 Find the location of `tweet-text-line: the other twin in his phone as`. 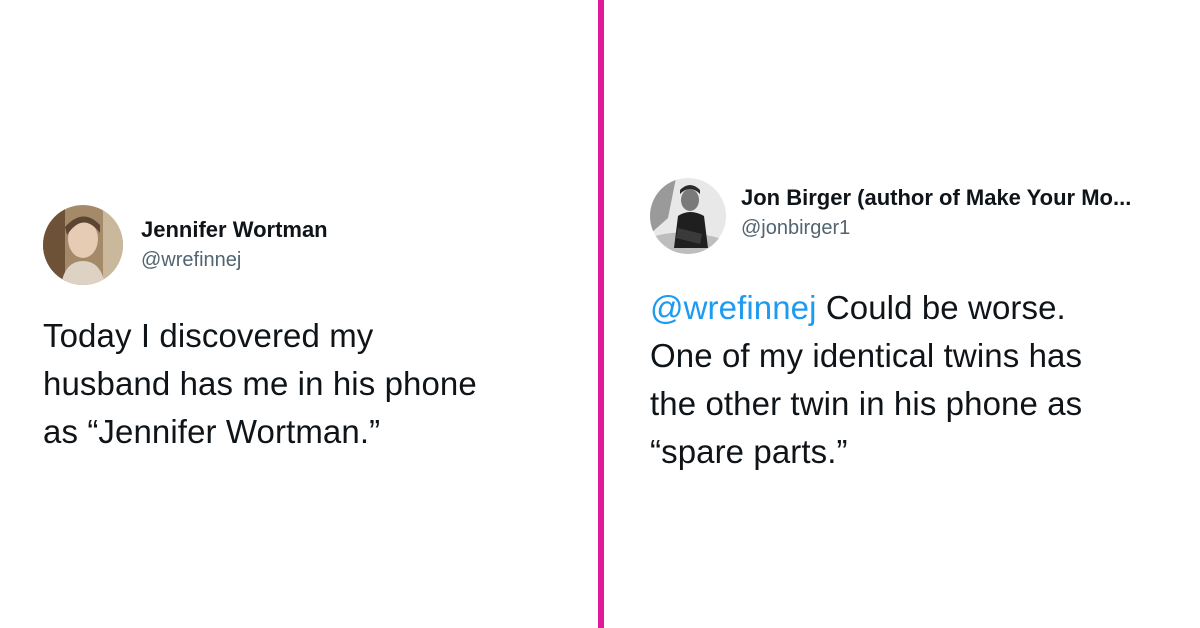

tweet-text-line: the other twin in his phone as is located at coordinates (866, 403).